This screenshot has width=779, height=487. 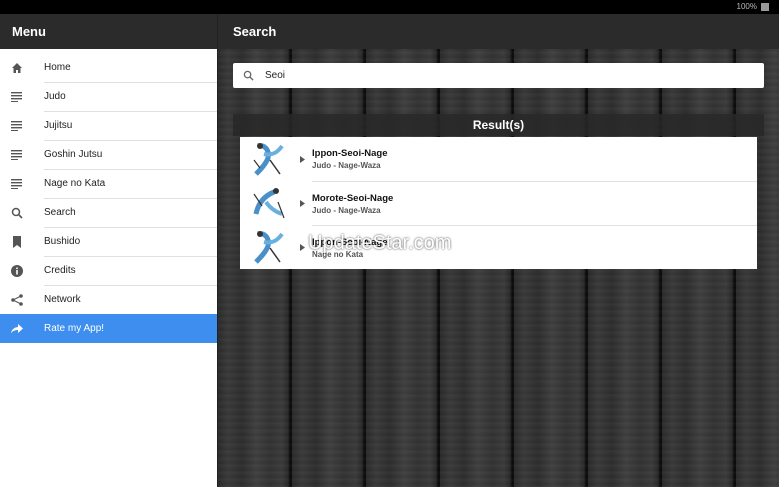 I want to click on home-icon, so click(x=17, y=68).